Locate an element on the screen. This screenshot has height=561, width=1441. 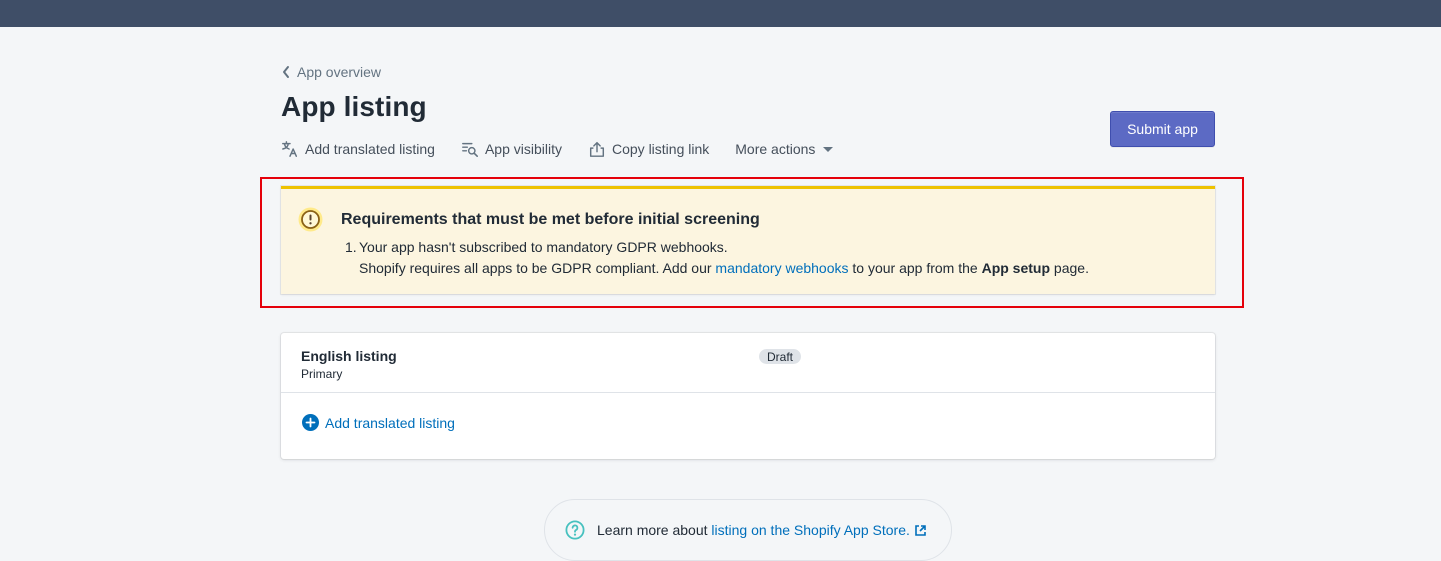
more-actions-dropdown: More actions is located at coordinates (784, 149).